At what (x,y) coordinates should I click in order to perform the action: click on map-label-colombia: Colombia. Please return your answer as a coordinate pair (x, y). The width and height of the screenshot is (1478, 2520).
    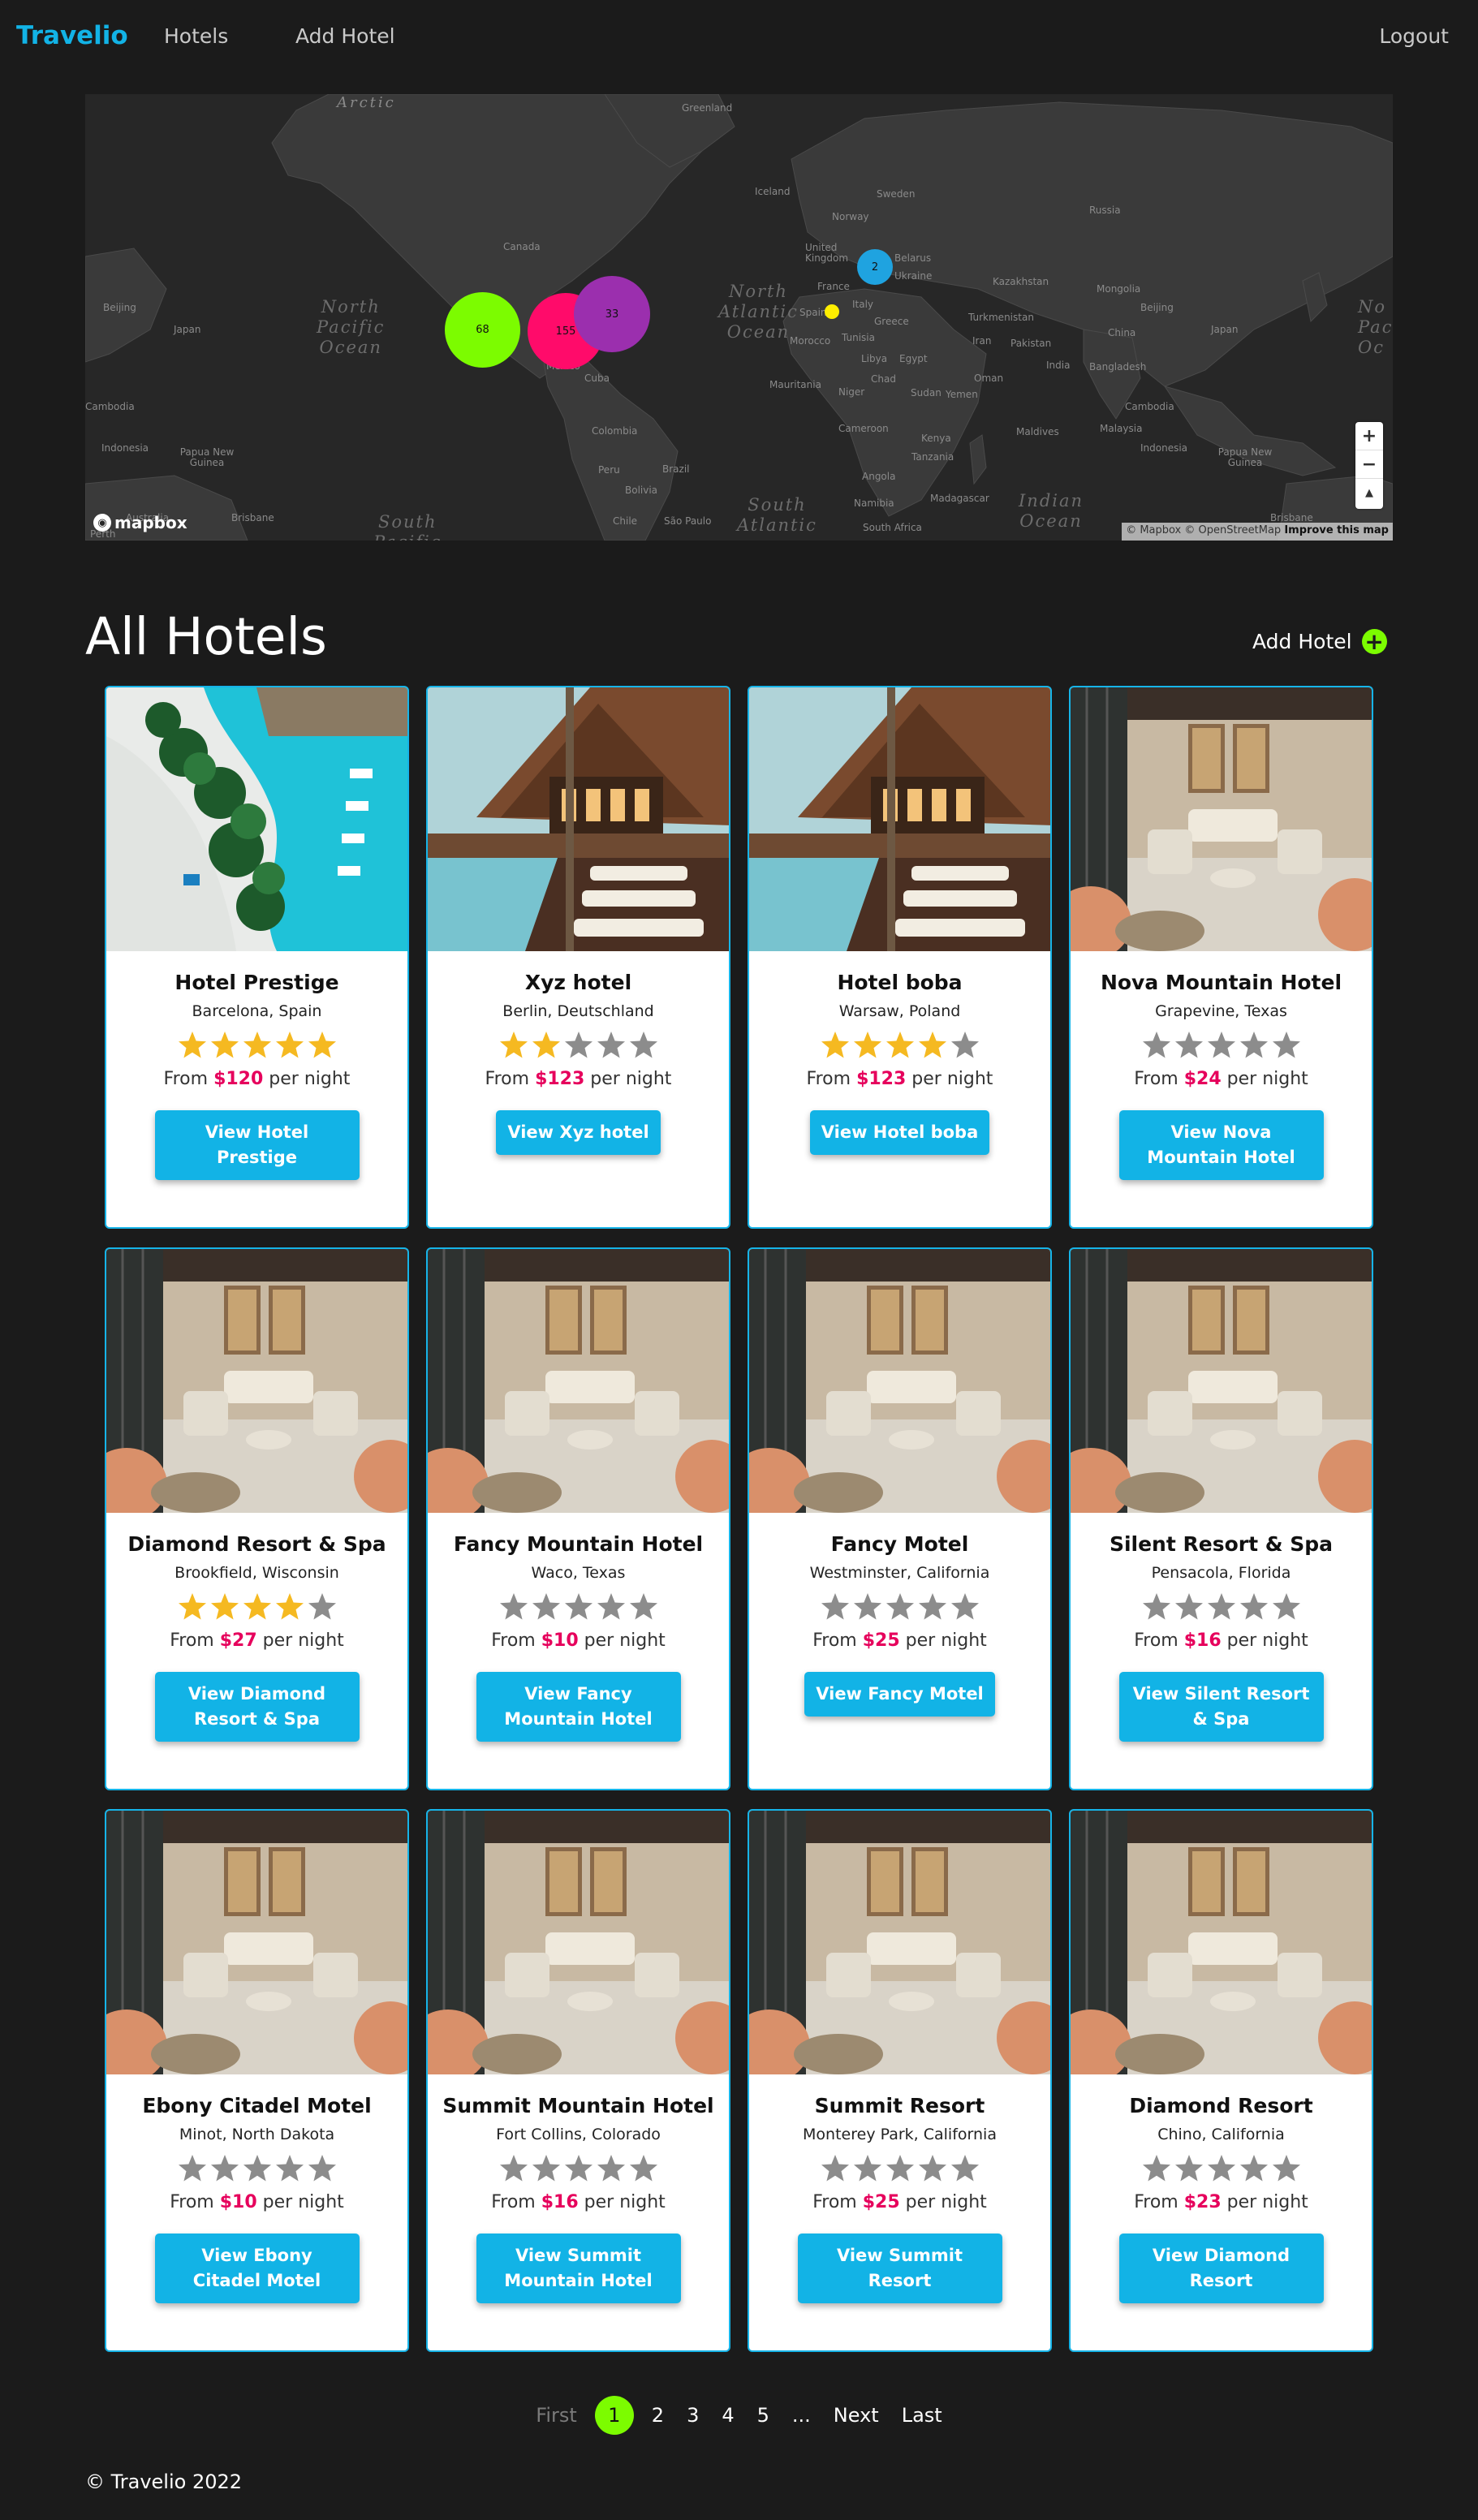
    Looking at the image, I should click on (615, 431).